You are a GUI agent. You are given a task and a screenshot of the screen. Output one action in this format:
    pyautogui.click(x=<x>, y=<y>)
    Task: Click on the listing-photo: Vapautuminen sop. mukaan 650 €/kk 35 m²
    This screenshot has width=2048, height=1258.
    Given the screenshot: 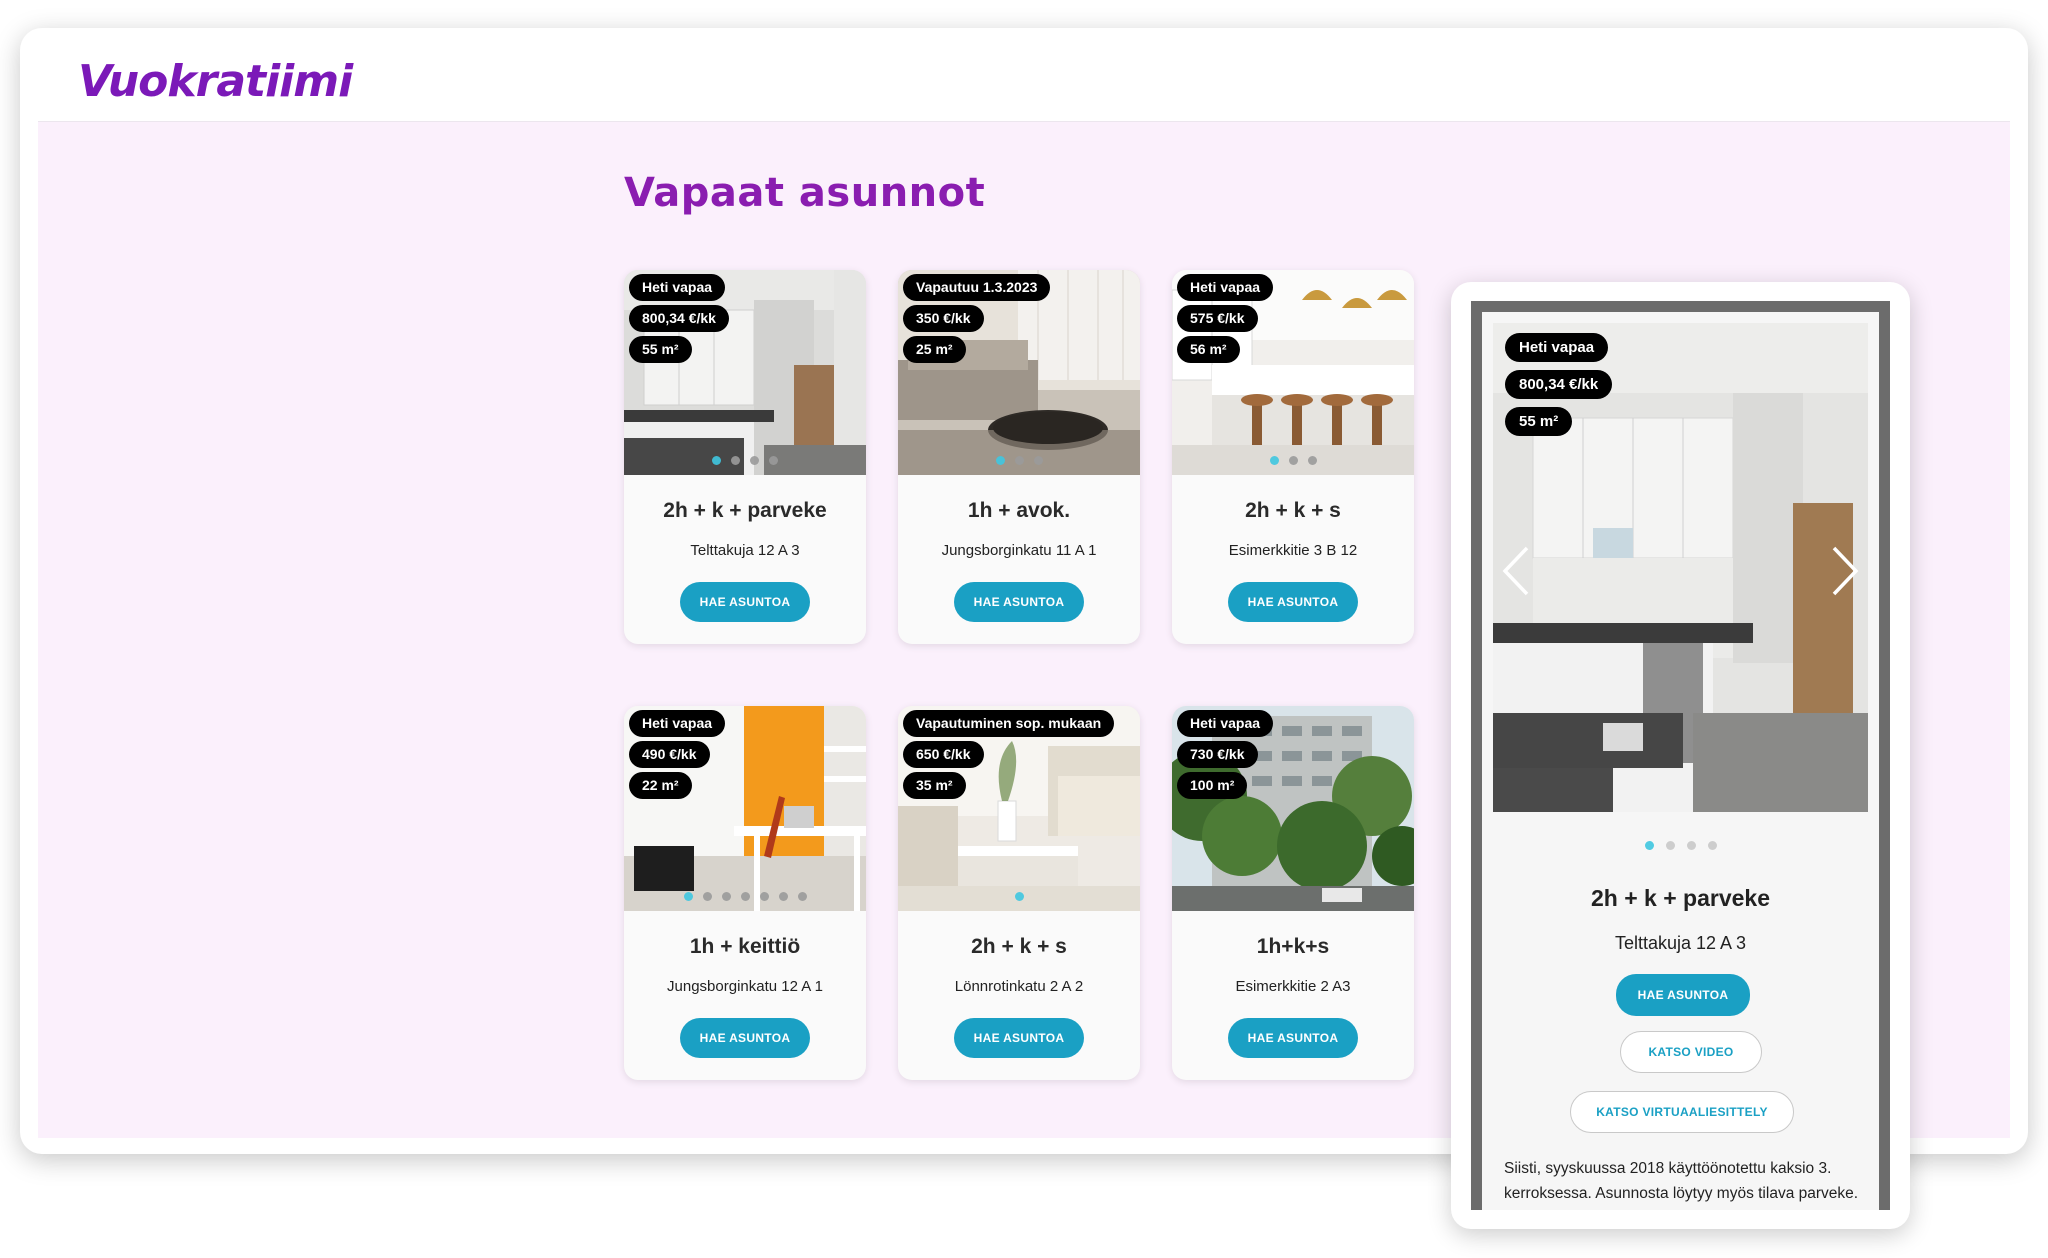 What is the action you would take?
    pyautogui.click(x=1019, y=808)
    